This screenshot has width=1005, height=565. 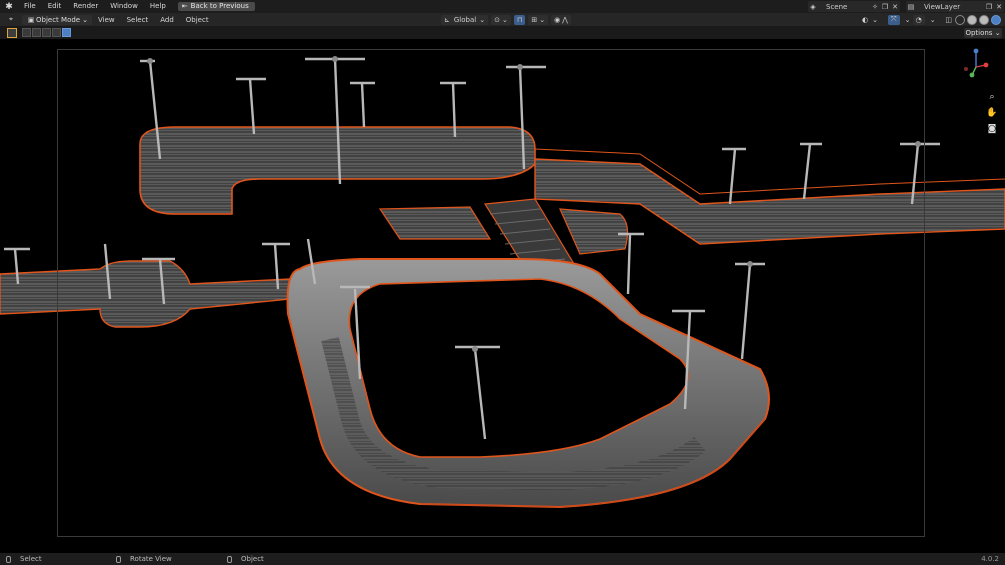 What do you see at coordinates (942, 6) in the screenshot?
I see `view-layer-name: ViewLayer` at bounding box center [942, 6].